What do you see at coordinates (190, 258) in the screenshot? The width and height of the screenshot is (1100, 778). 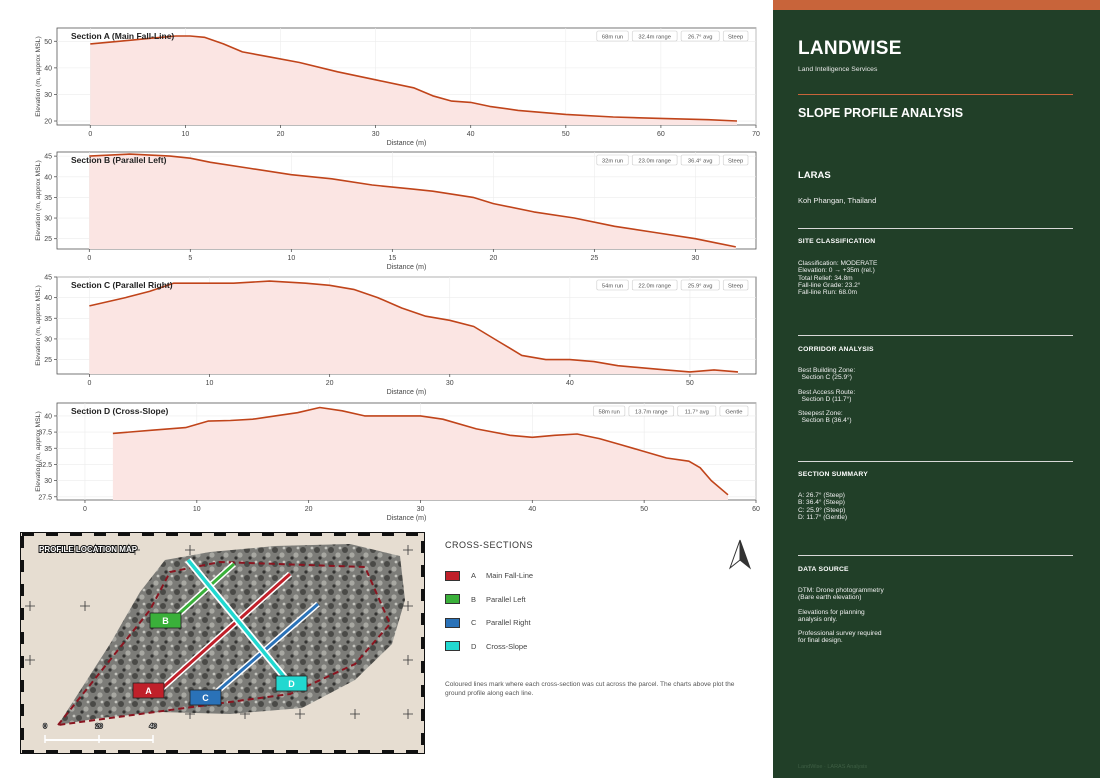 I see `x-tick-label: 5` at bounding box center [190, 258].